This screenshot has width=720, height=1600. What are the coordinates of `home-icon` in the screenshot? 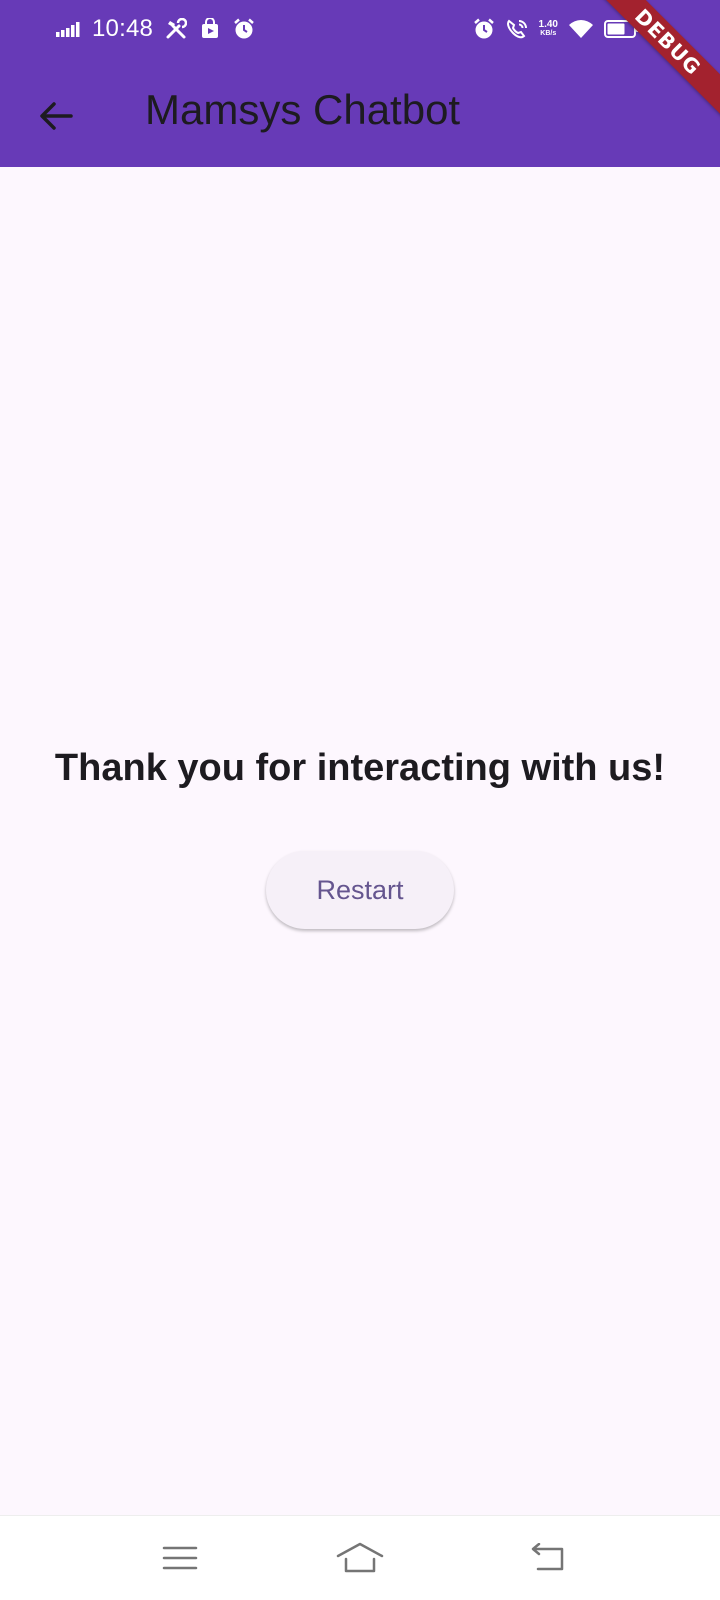 It's located at (360, 1558).